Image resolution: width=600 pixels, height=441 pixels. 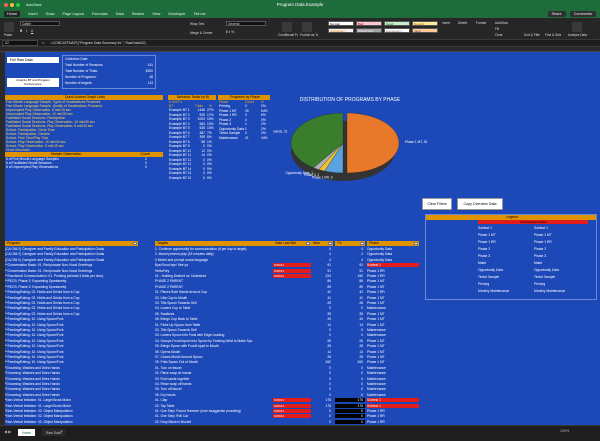 What do you see at coordinates (61, 432) in the screenshot?
I see `add-sheet-icon: +` at bounding box center [61, 432].